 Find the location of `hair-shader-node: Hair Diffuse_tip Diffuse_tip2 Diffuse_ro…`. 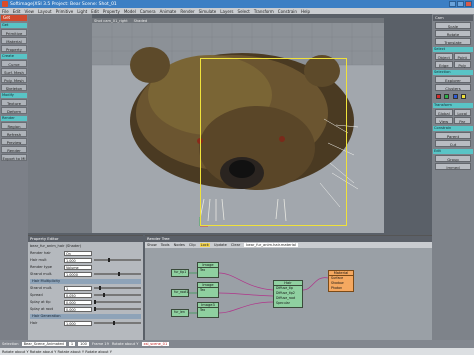

hair-shader-node: Hair Diffuse_tip Diffuse_tip2 Diffuse_ro… is located at coordinates (288, 294).